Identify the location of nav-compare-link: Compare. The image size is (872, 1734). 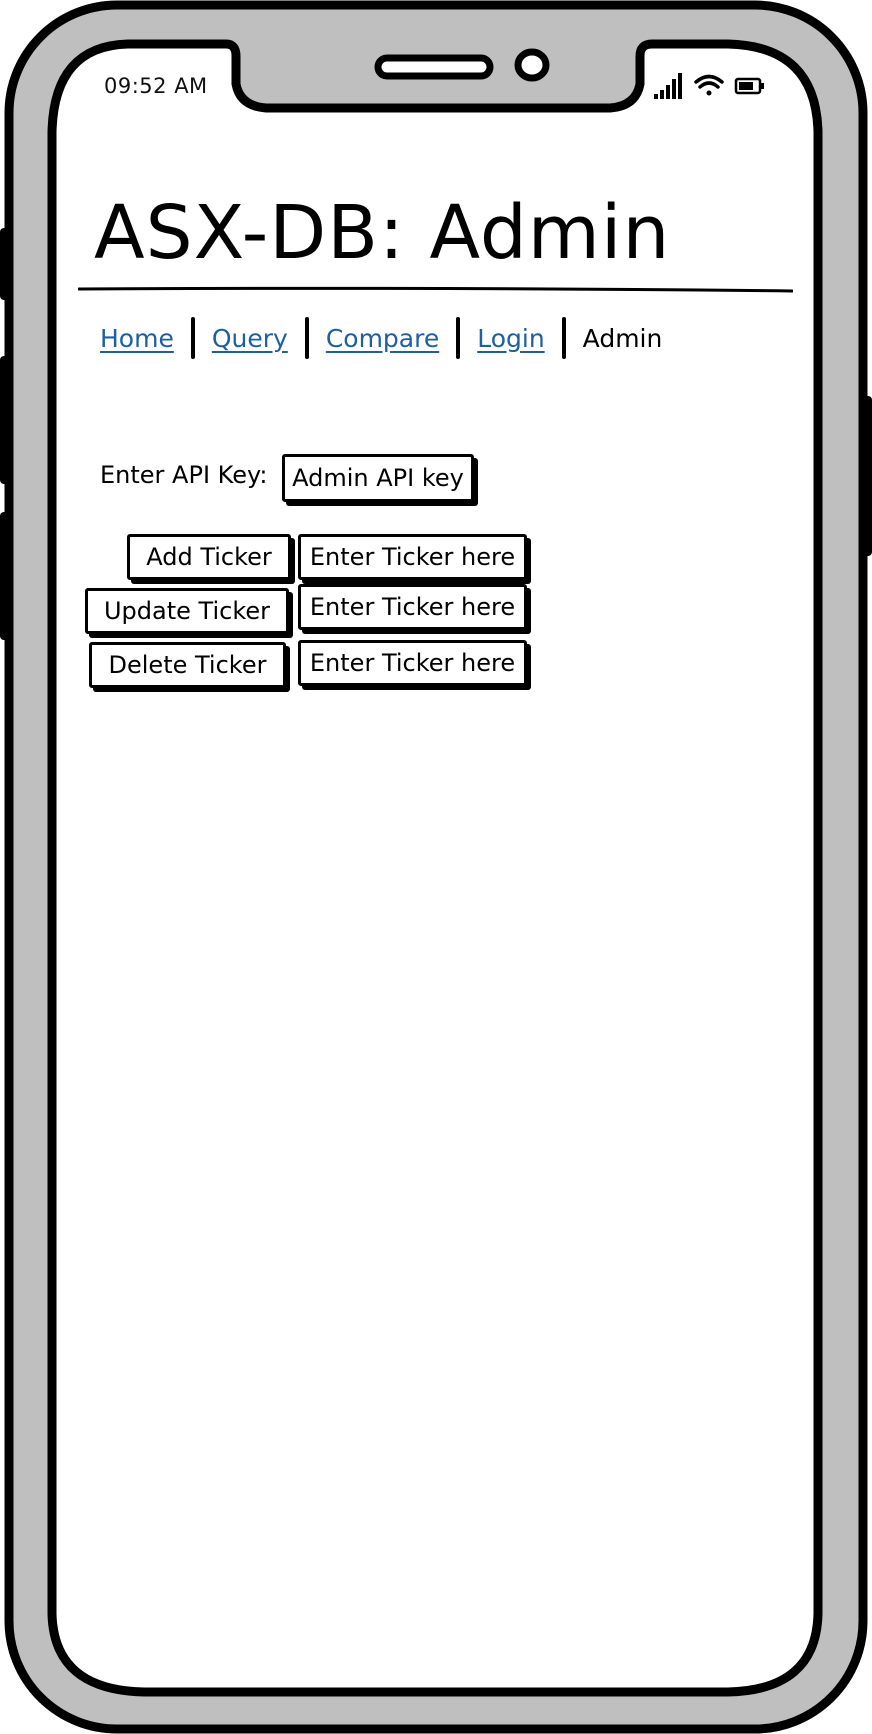
(382, 338).